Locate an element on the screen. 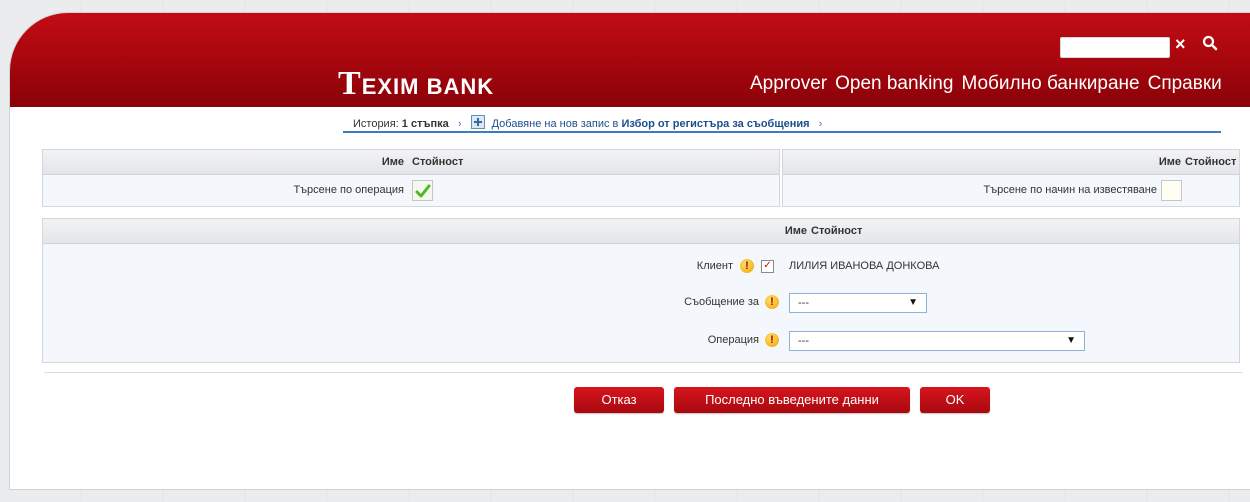  nav-approver: Approver is located at coordinates (788, 84).